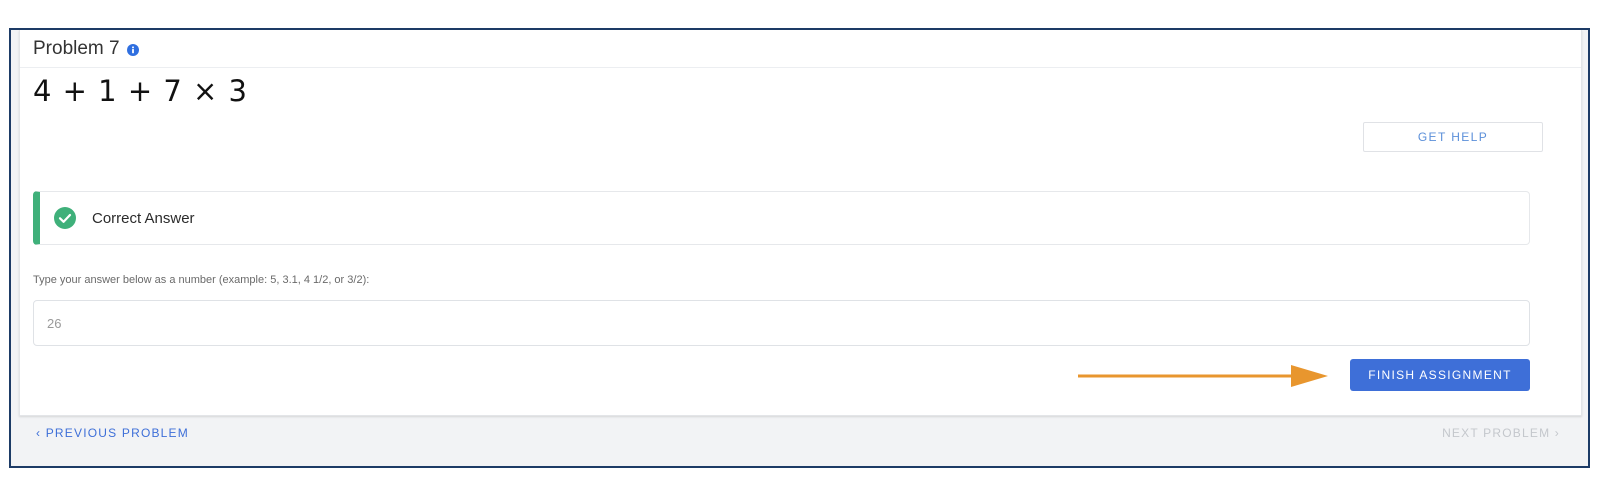  Describe the element at coordinates (132, 50) in the screenshot. I see `info-icon` at that location.